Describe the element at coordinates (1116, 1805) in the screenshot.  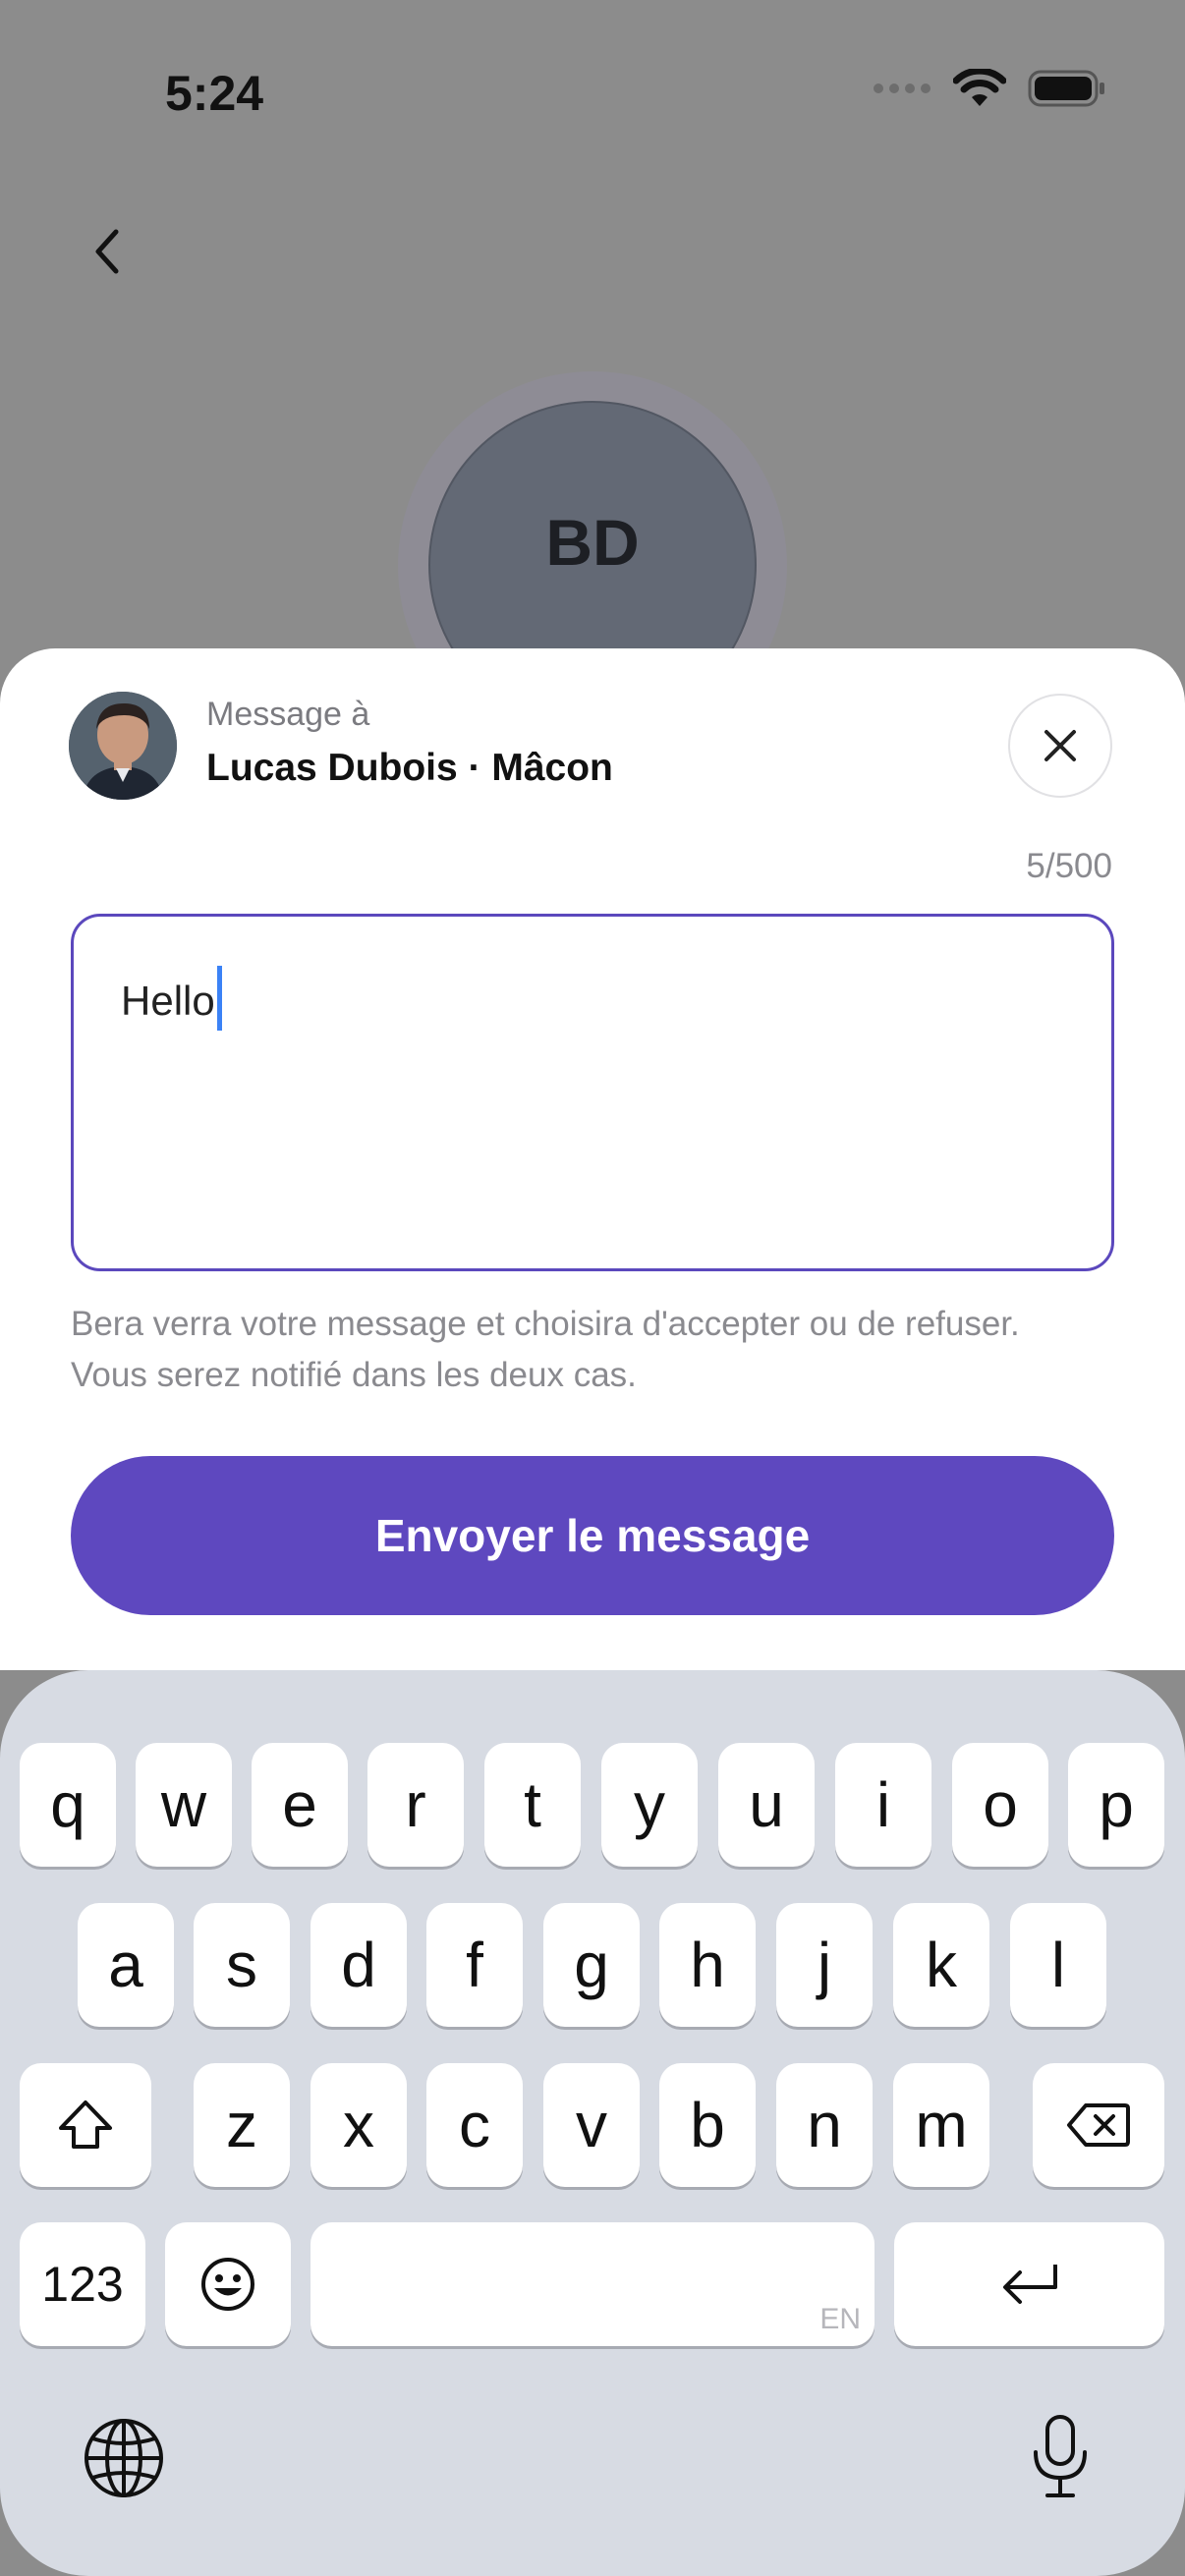
I see `key-p: p` at that location.